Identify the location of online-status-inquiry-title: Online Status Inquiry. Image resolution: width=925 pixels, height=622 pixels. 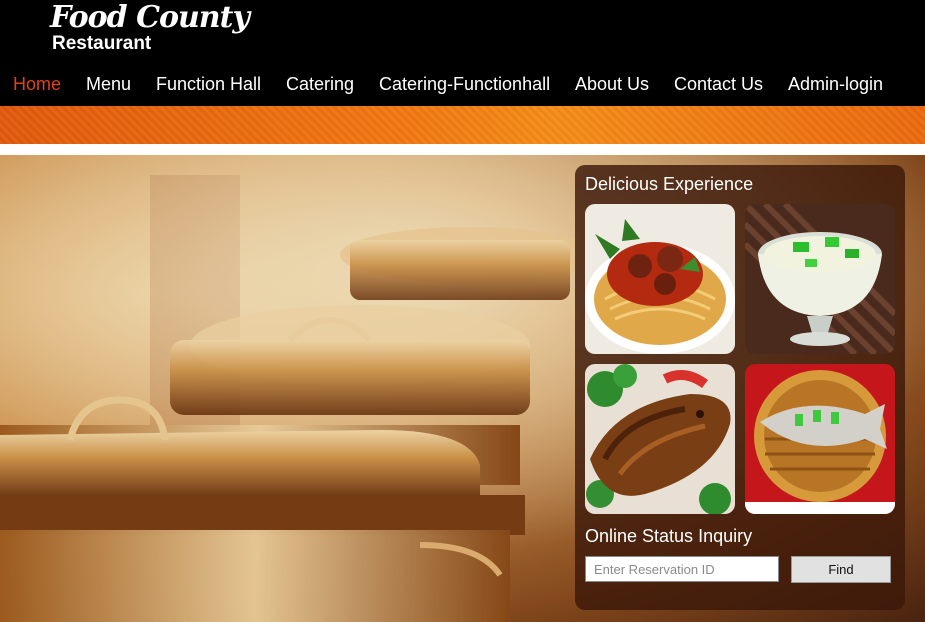
(669, 536).